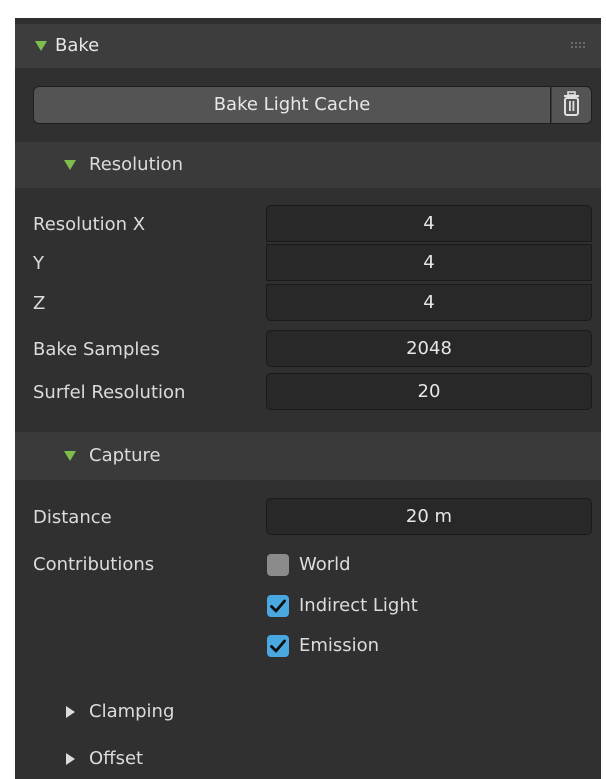  Describe the element at coordinates (136, 164) in the screenshot. I see `resolution-subpanel-title: Resolution` at that location.